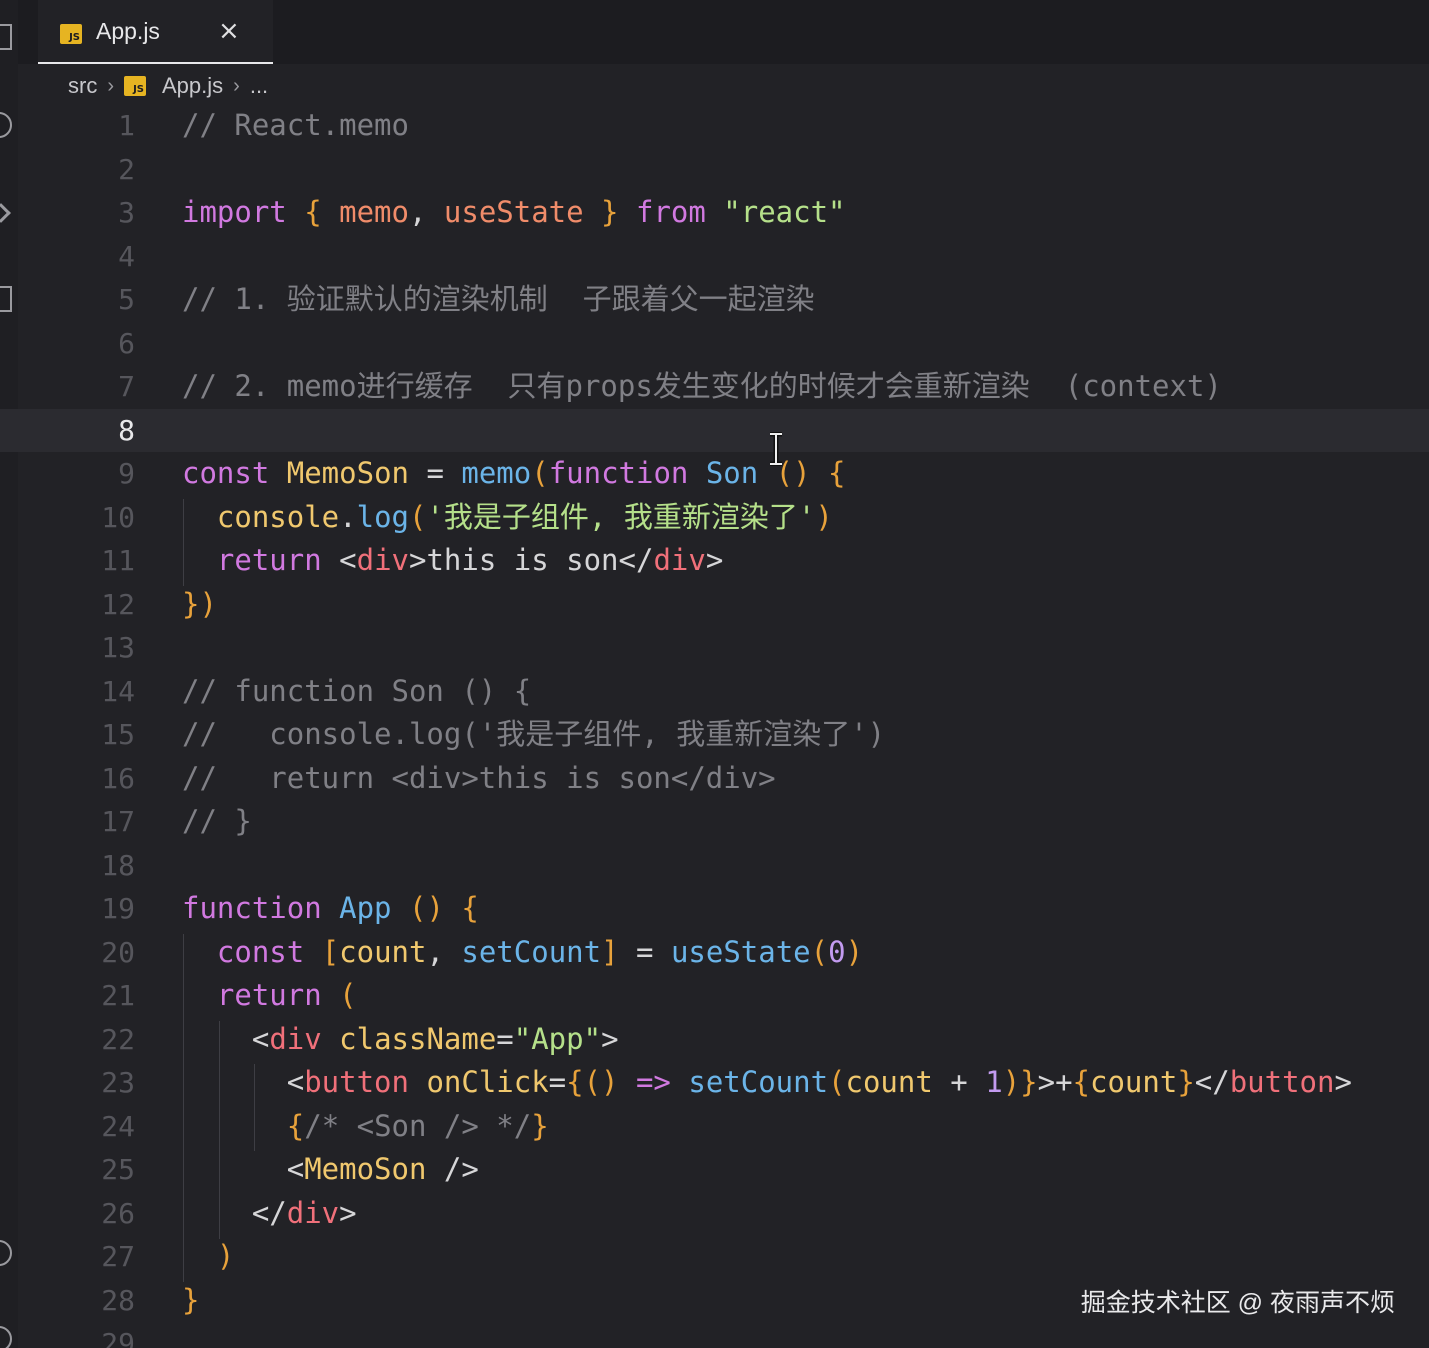  I want to click on code-line: 6, so click(714, 344).